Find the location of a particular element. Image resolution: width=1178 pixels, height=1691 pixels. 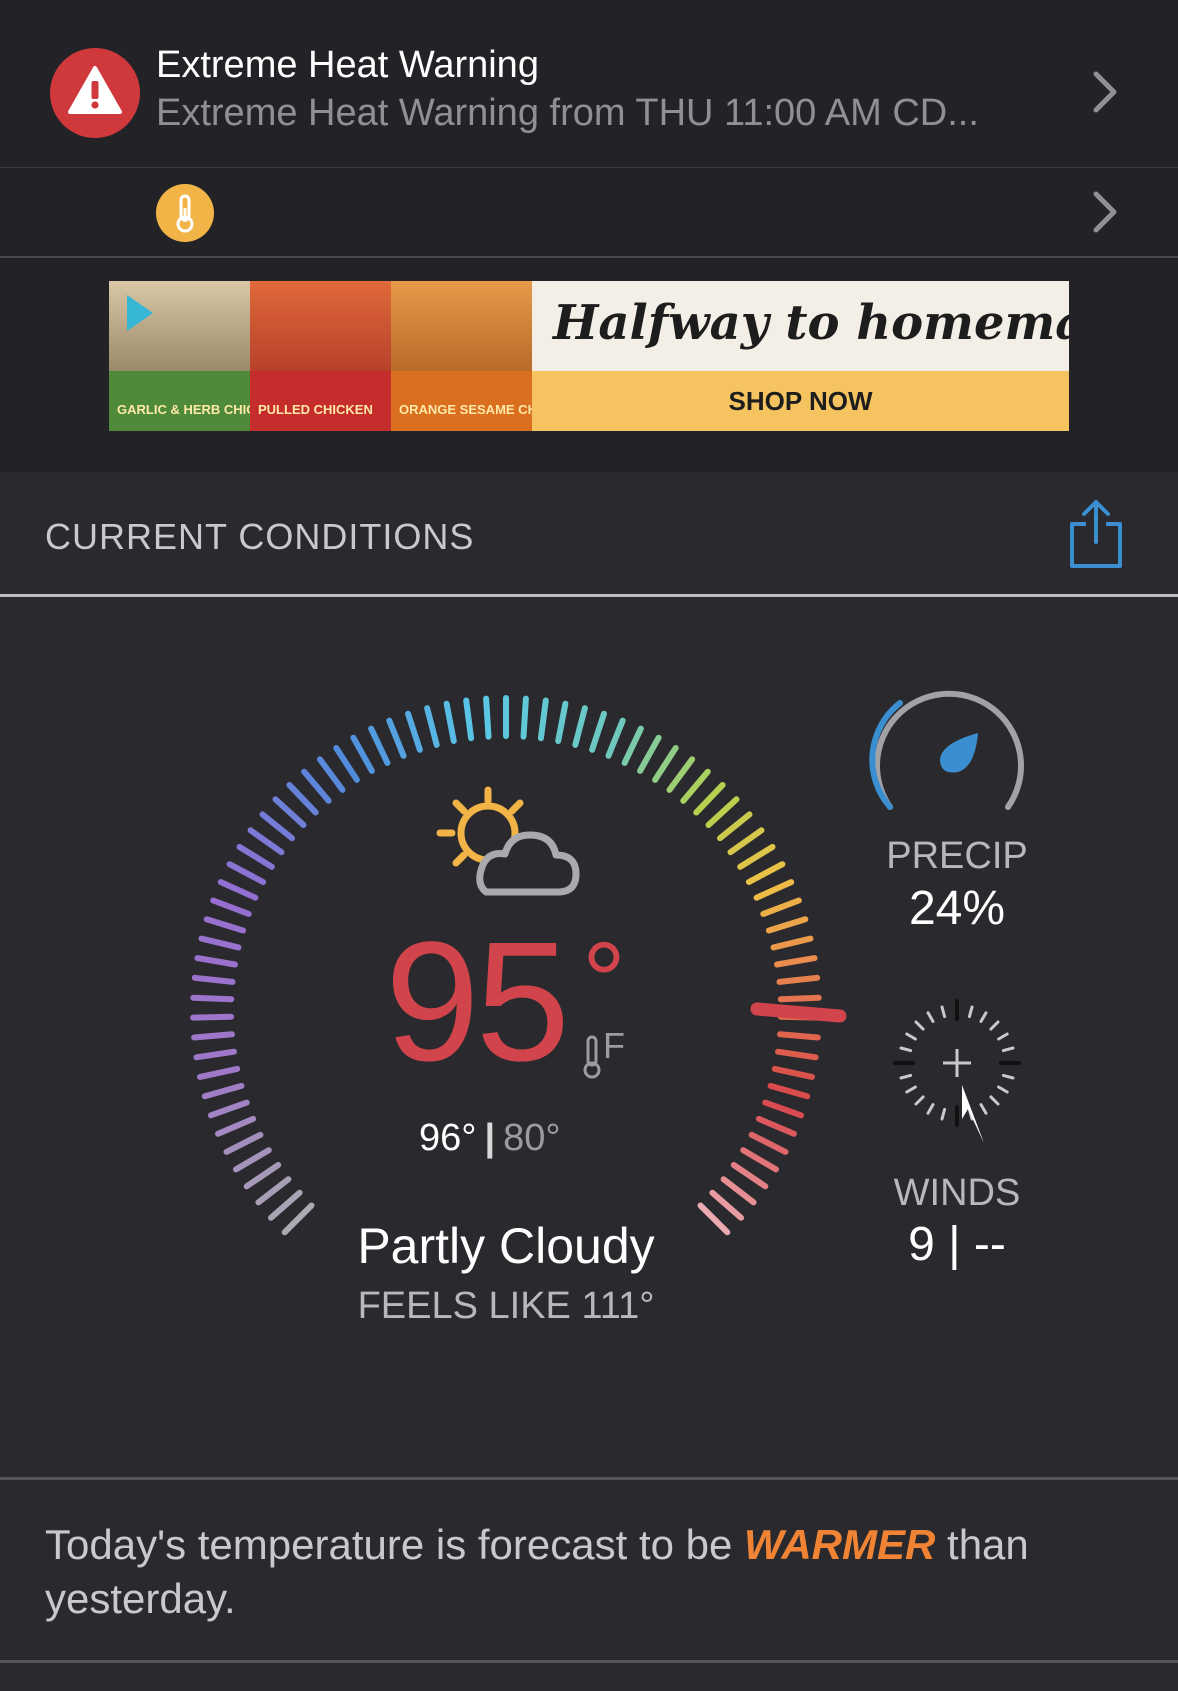

share-icon is located at coordinates (1096, 534).